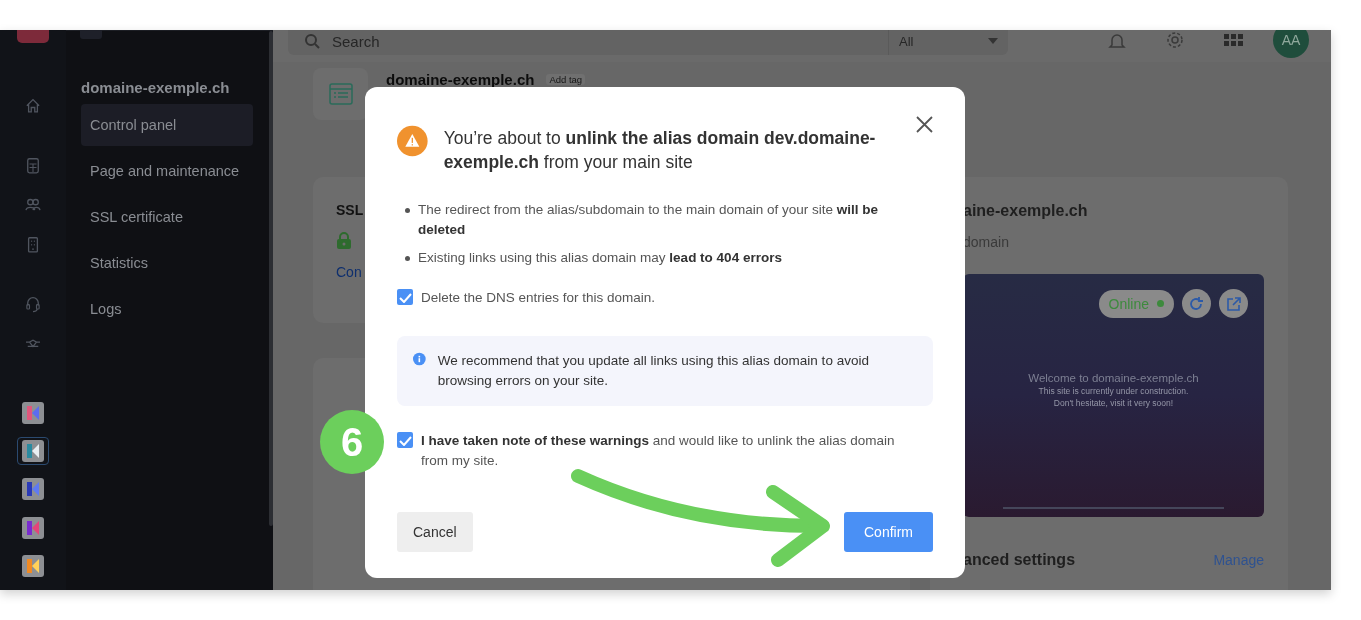 The image size is (1361, 620). I want to click on preview-text: This site is currently under construction., so click(1113, 391).